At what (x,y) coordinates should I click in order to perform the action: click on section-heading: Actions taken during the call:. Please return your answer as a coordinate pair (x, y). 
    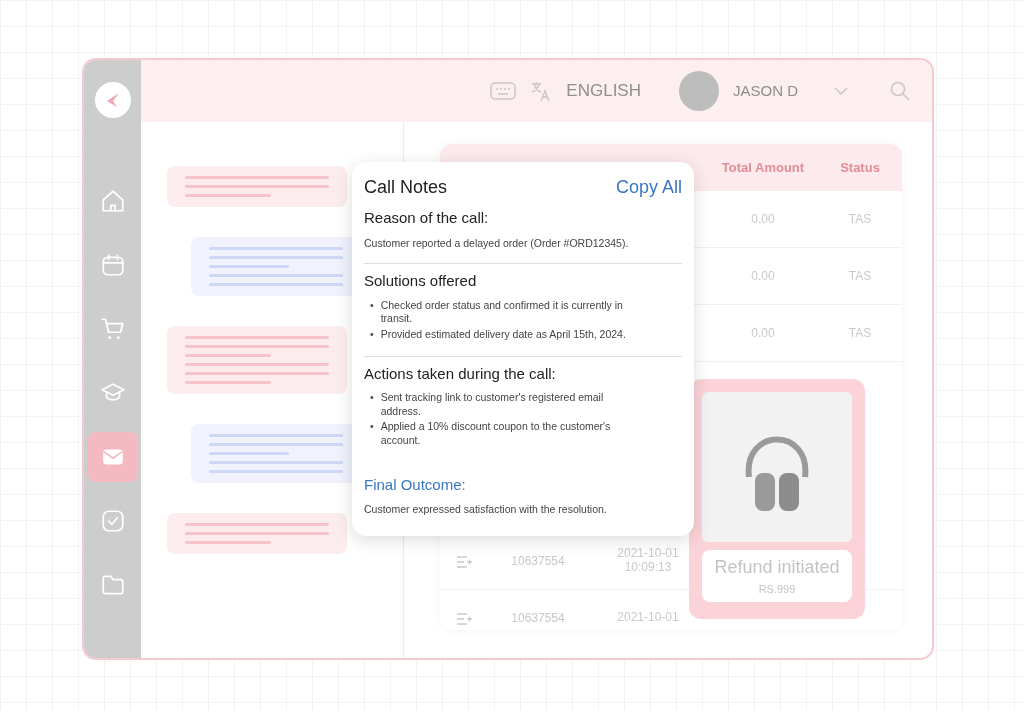
    Looking at the image, I should click on (460, 373).